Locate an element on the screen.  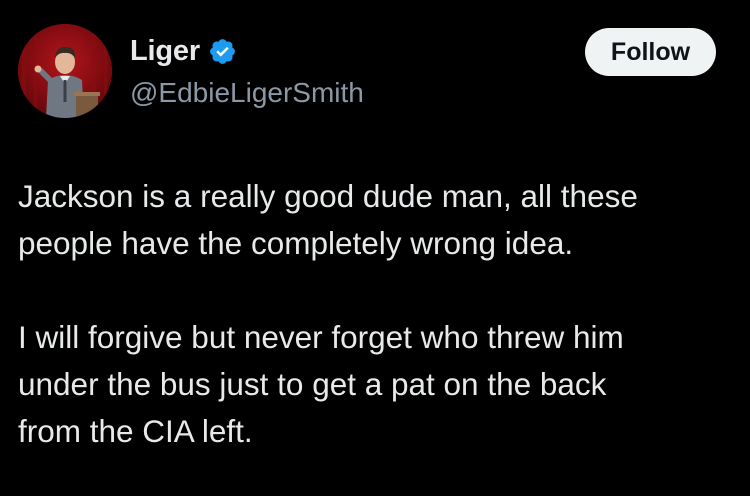
author-display-name: Liger is located at coordinates (165, 51).